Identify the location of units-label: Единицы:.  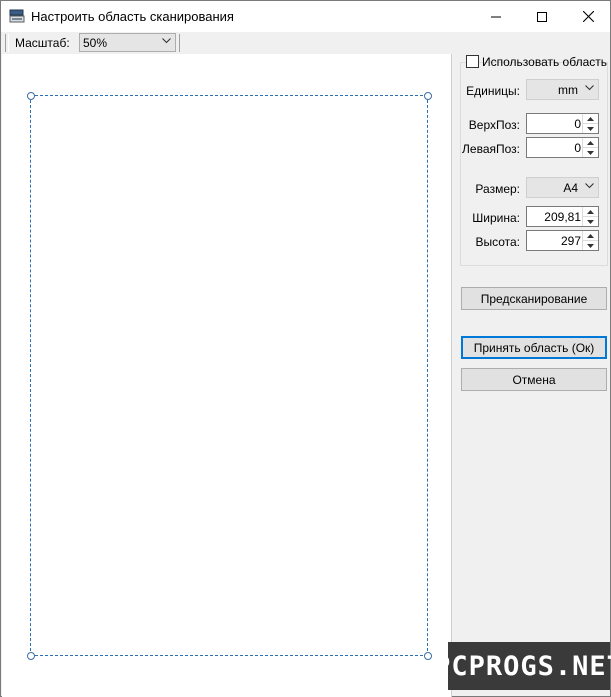
(493, 91).